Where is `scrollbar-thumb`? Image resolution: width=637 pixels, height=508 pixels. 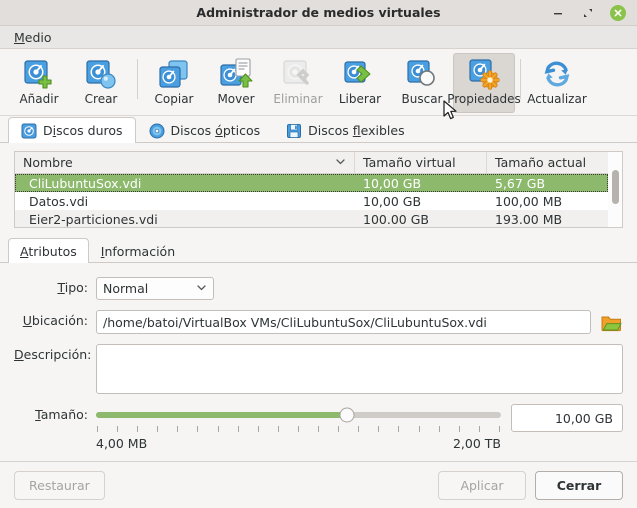
scrollbar-thumb is located at coordinates (615, 187).